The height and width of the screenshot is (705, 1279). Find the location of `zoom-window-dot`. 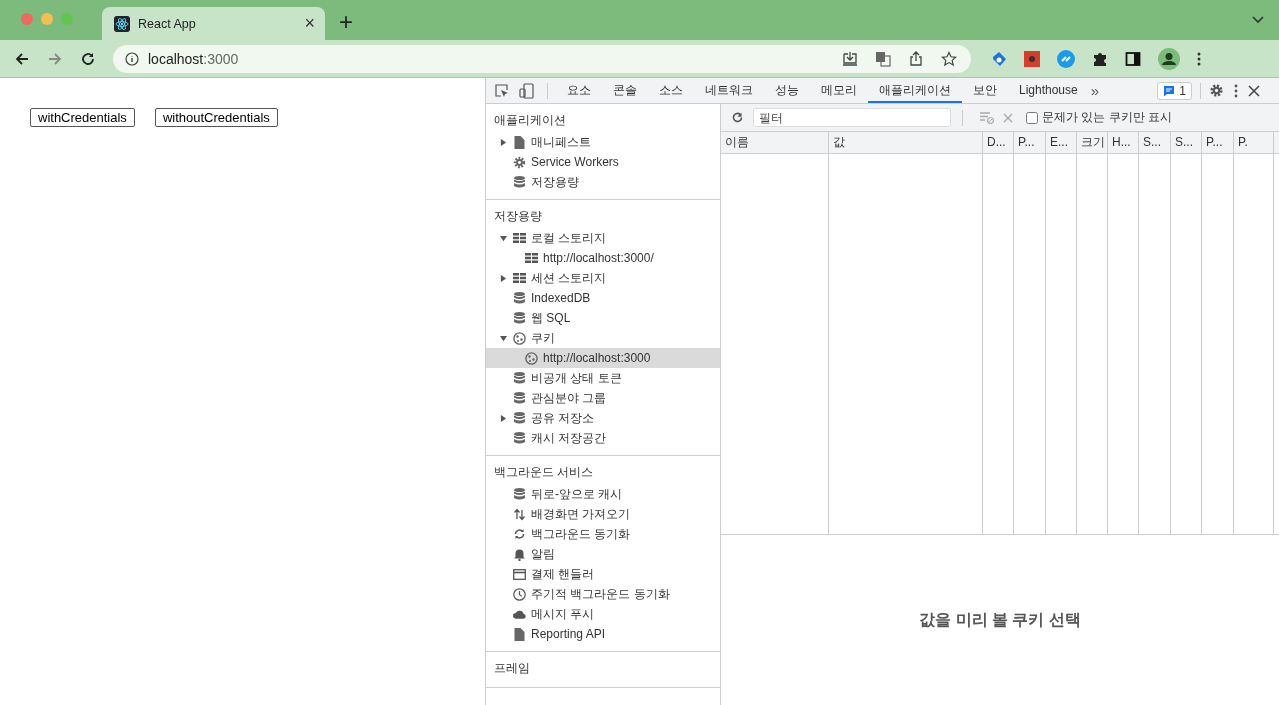

zoom-window-dot is located at coordinates (67, 19).